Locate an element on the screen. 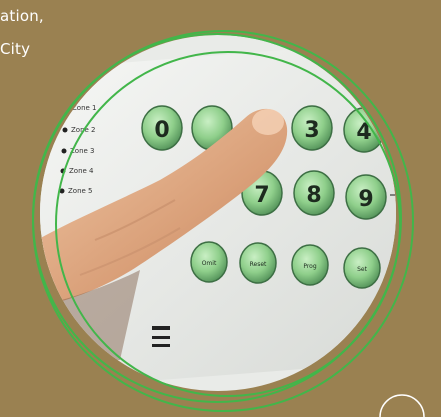 The width and height of the screenshot is (441, 417). key-label: Omit is located at coordinates (209, 263).